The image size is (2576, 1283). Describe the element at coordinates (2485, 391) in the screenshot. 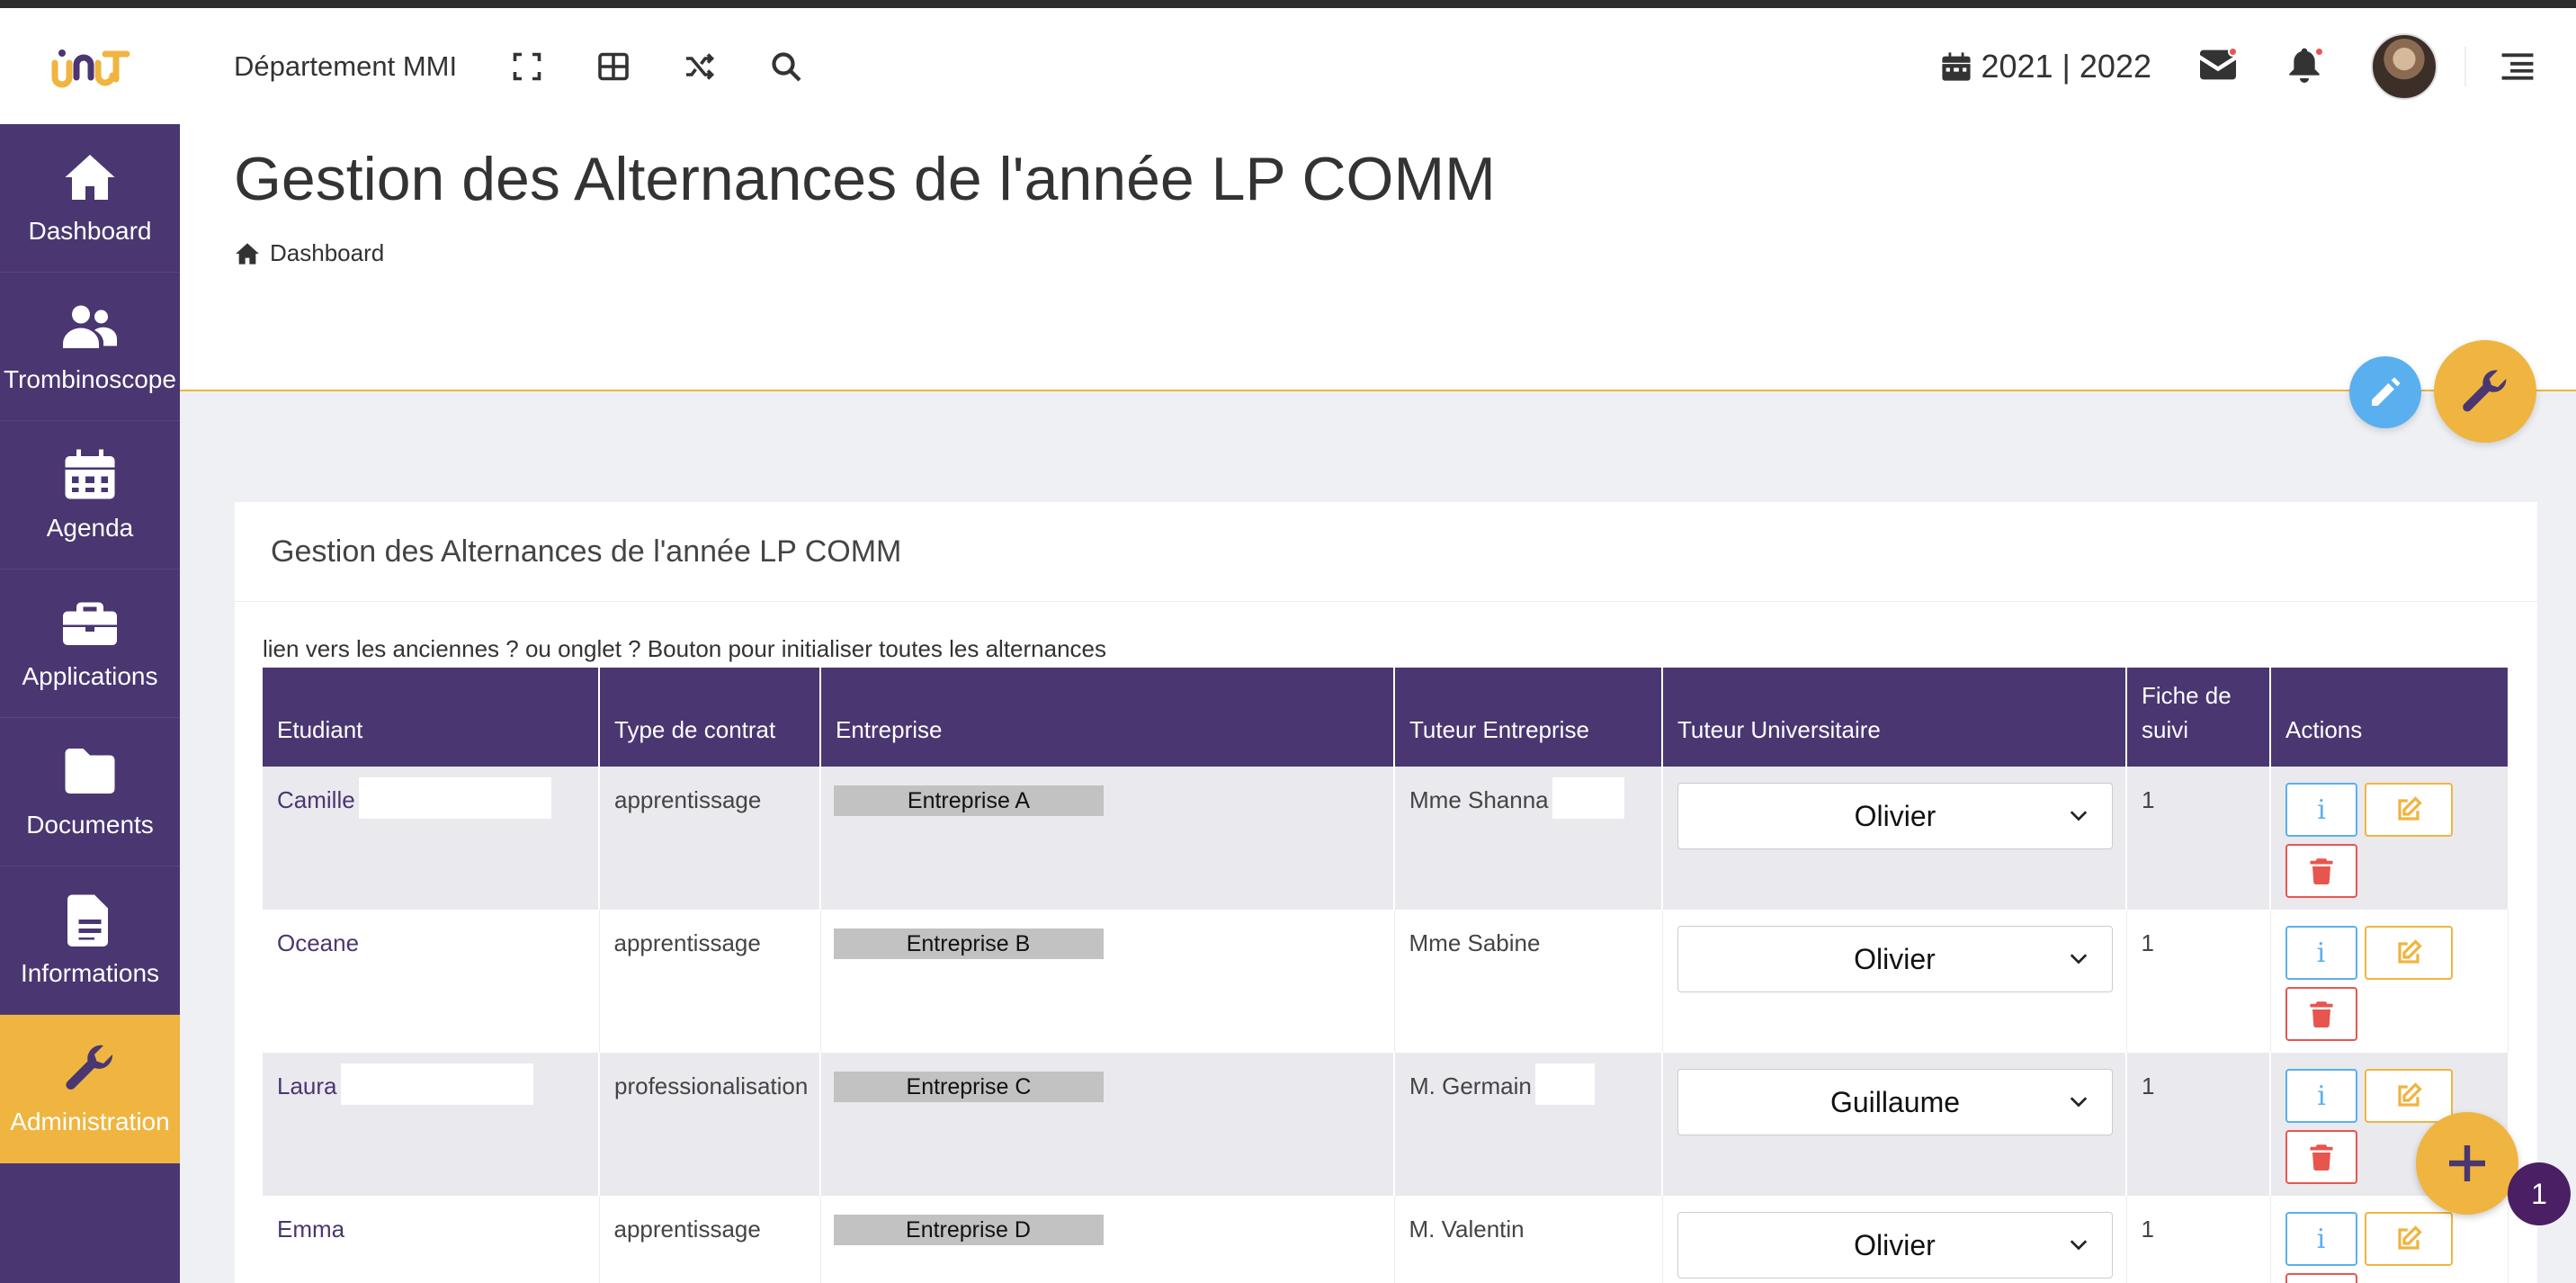

I see `admin-fab-button` at that location.